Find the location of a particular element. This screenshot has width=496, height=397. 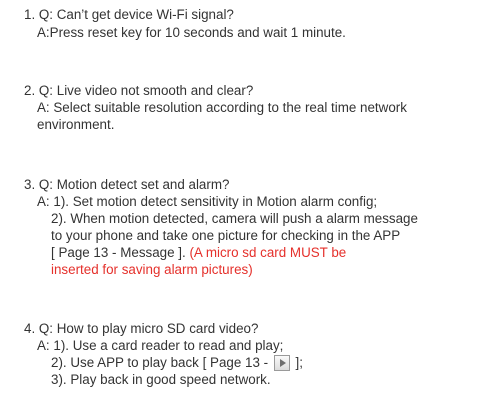

faq-question-4: 4. Q: How to play micro SD card video? is located at coordinates (141, 328).